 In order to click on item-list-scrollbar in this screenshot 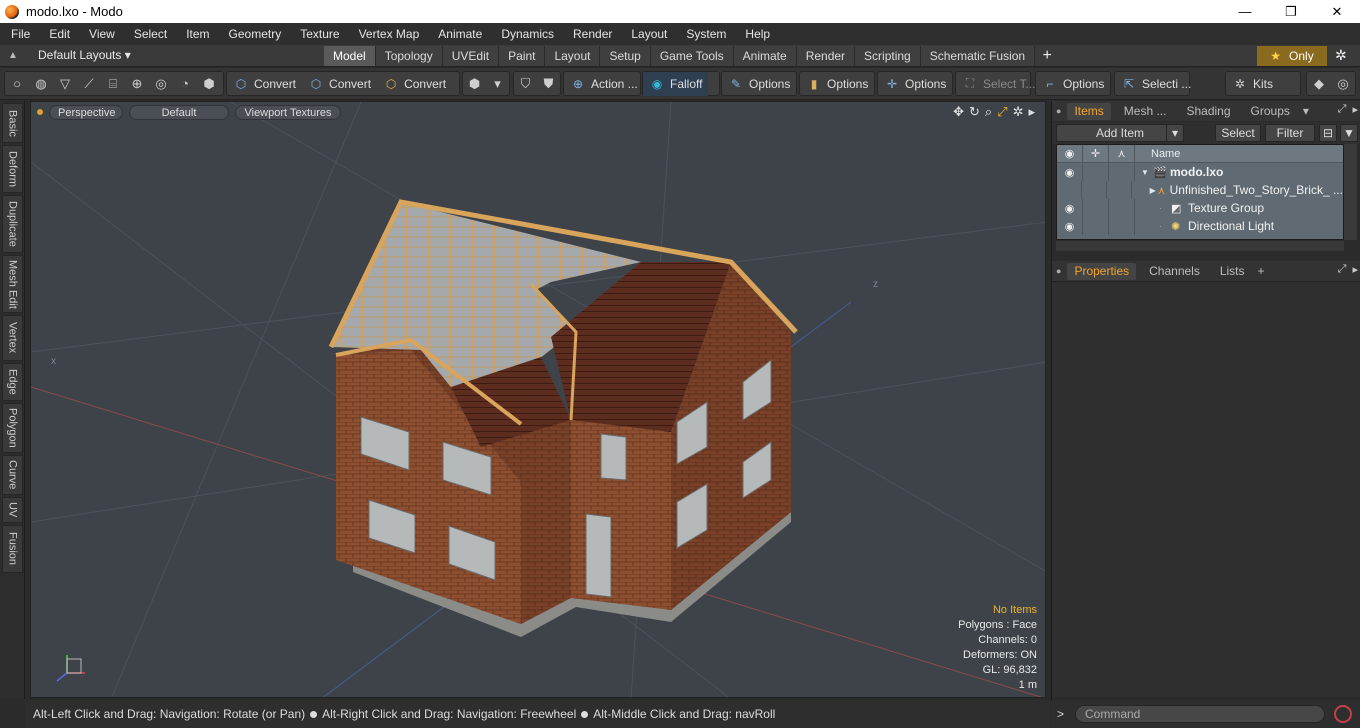, I will do `click(1350, 192)`.